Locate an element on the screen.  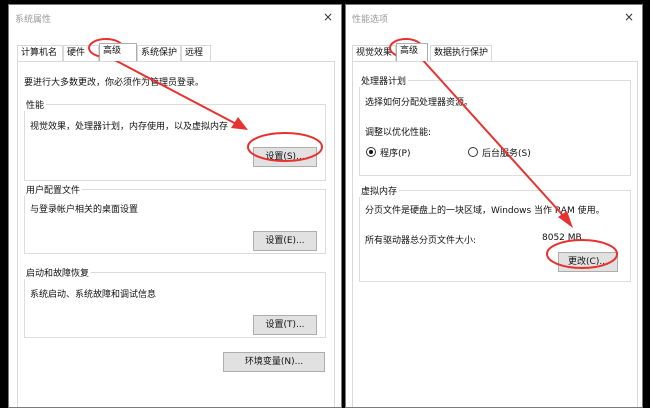
tab-system-protection: 系统保护 is located at coordinates (159, 53).